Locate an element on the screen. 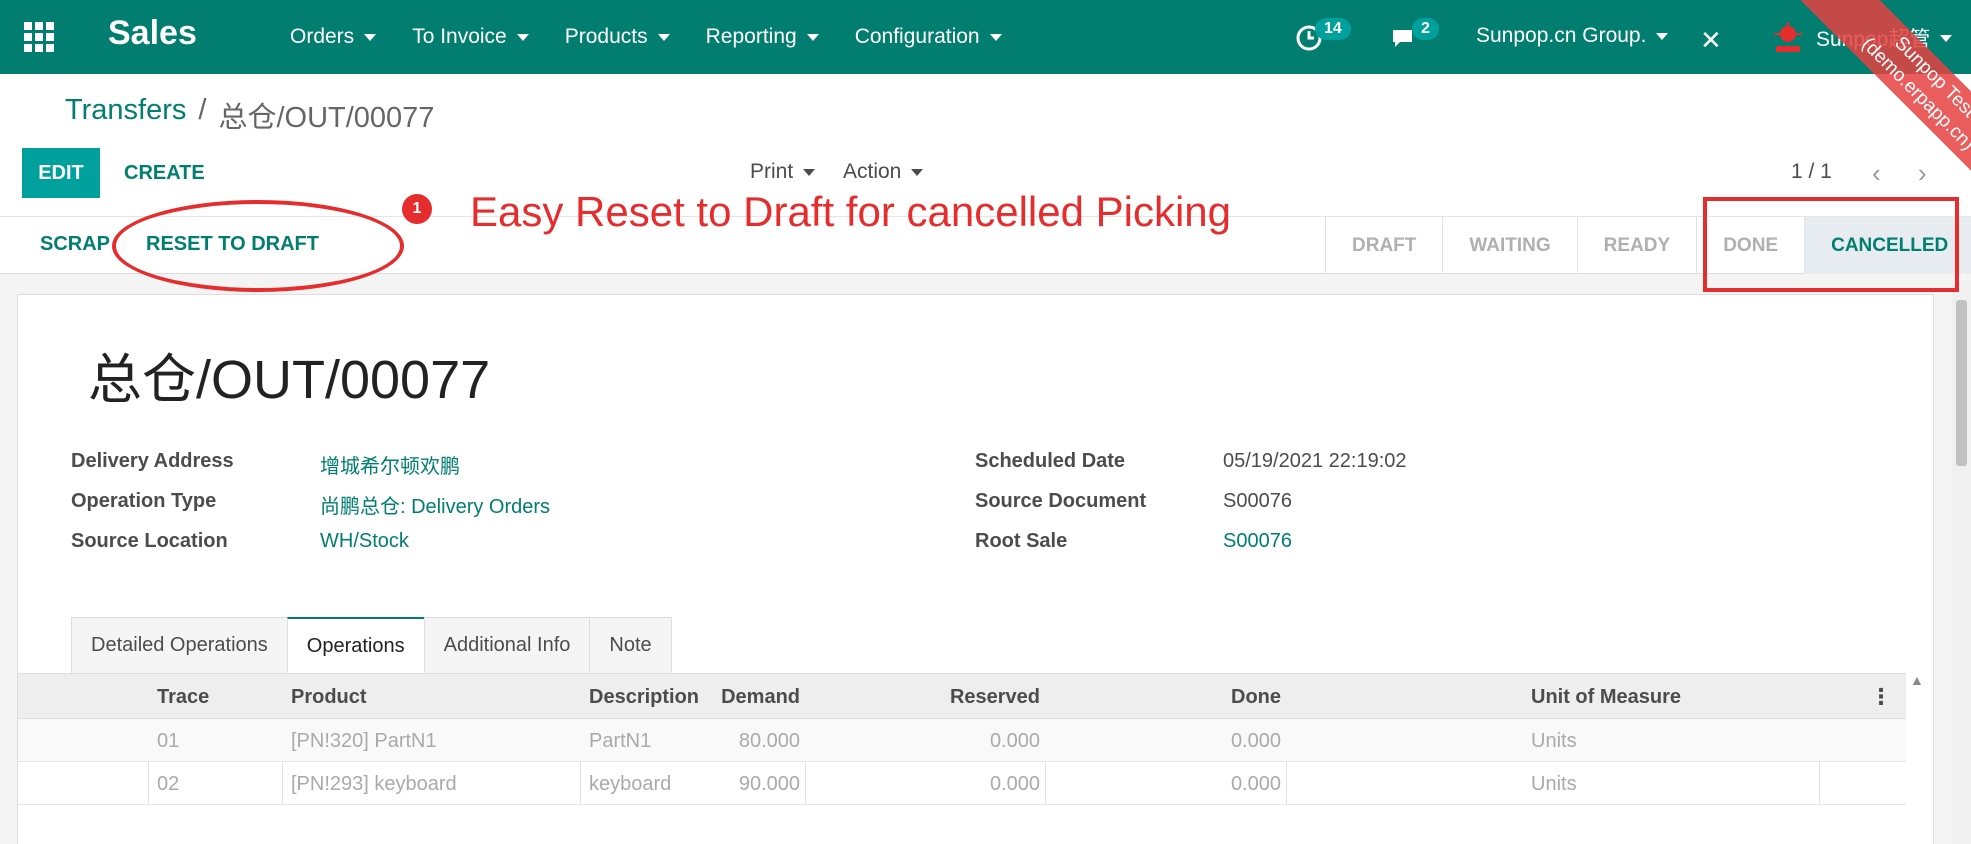 This screenshot has width=1971, height=844. cell-description: keyboard is located at coordinates (630, 784).